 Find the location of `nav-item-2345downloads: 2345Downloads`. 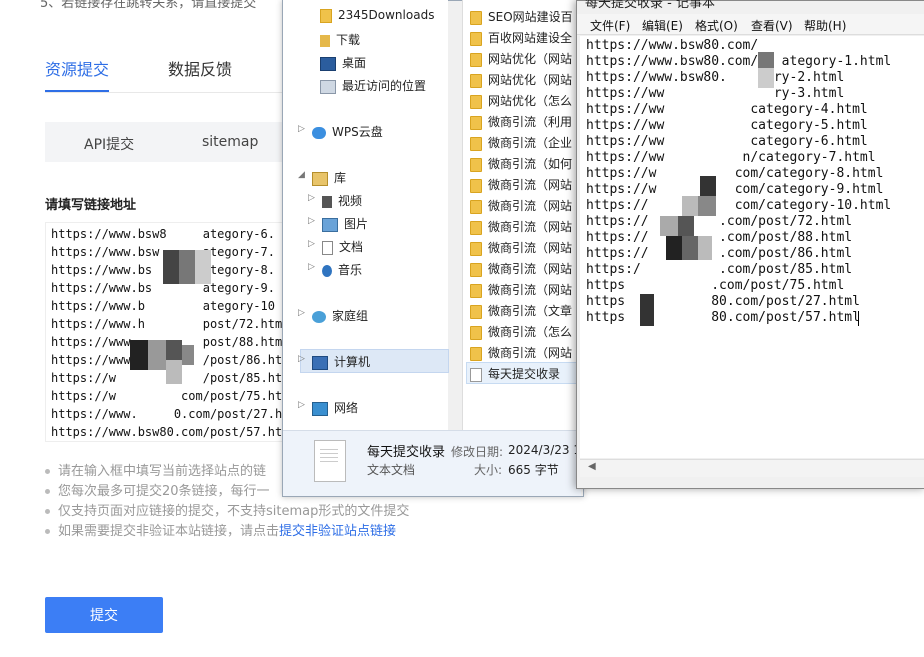

nav-item-2345downloads: 2345Downloads is located at coordinates (377, 15).